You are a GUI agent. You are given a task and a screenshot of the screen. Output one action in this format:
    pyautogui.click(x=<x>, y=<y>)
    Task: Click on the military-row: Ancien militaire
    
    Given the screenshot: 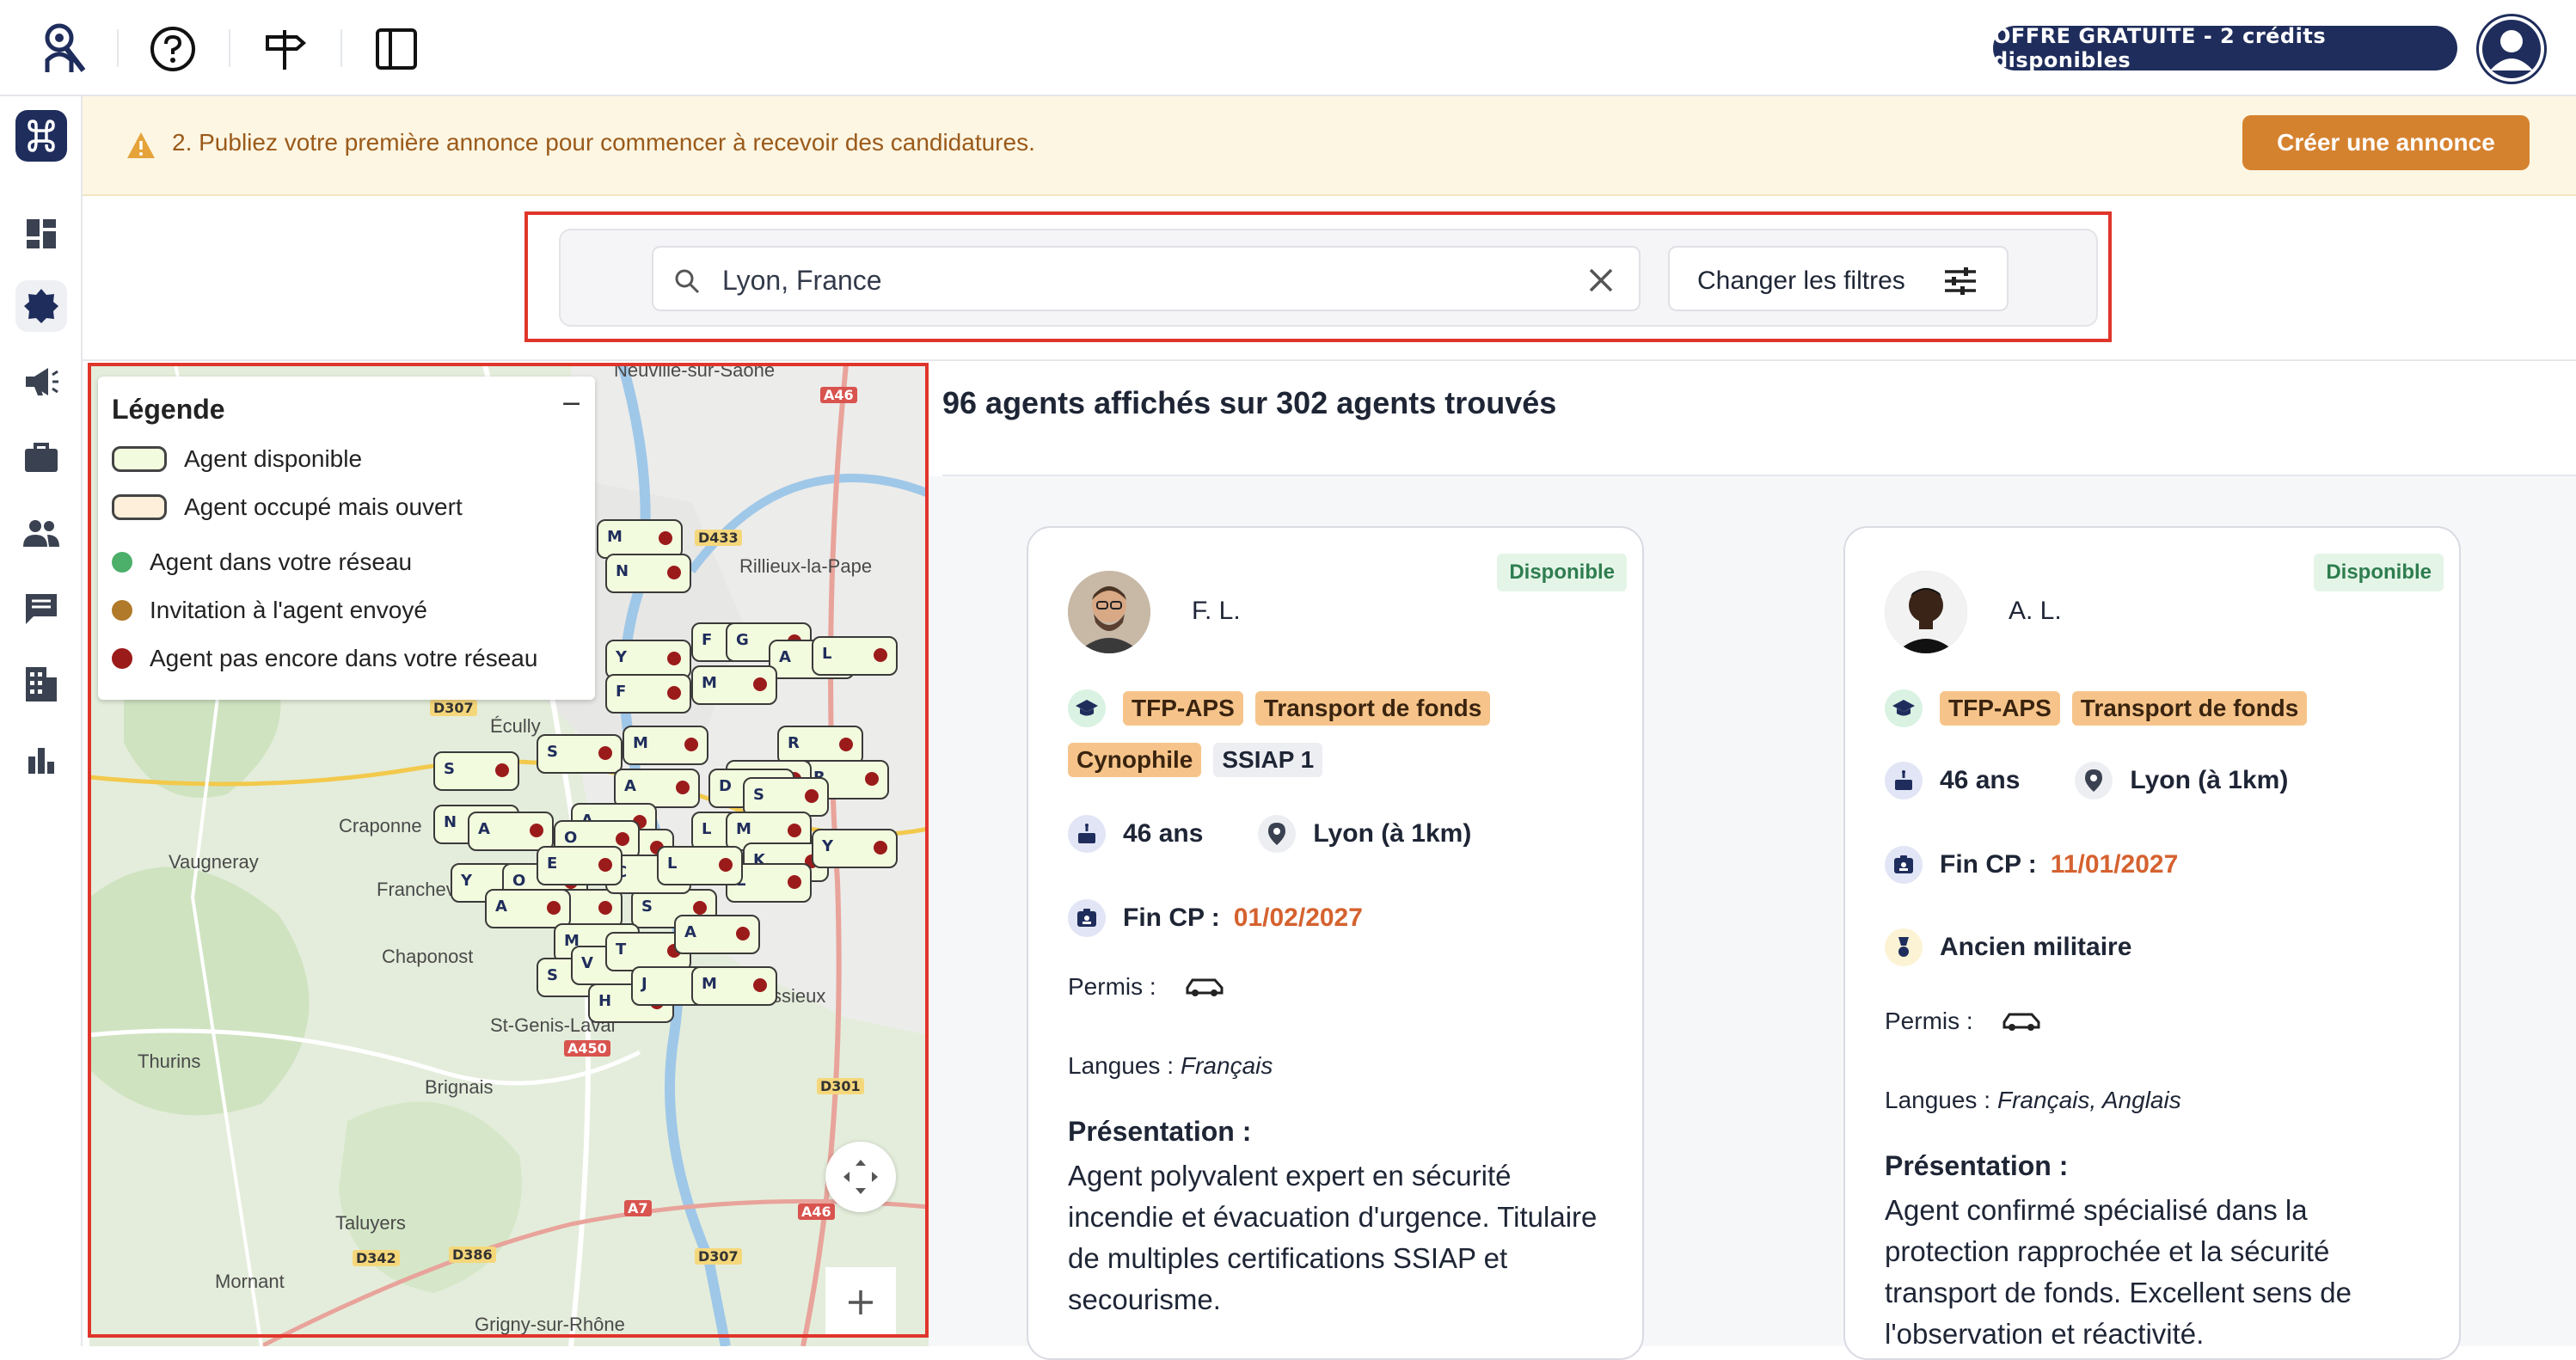 What is the action you would take?
    pyautogui.click(x=2008, y=947)
    